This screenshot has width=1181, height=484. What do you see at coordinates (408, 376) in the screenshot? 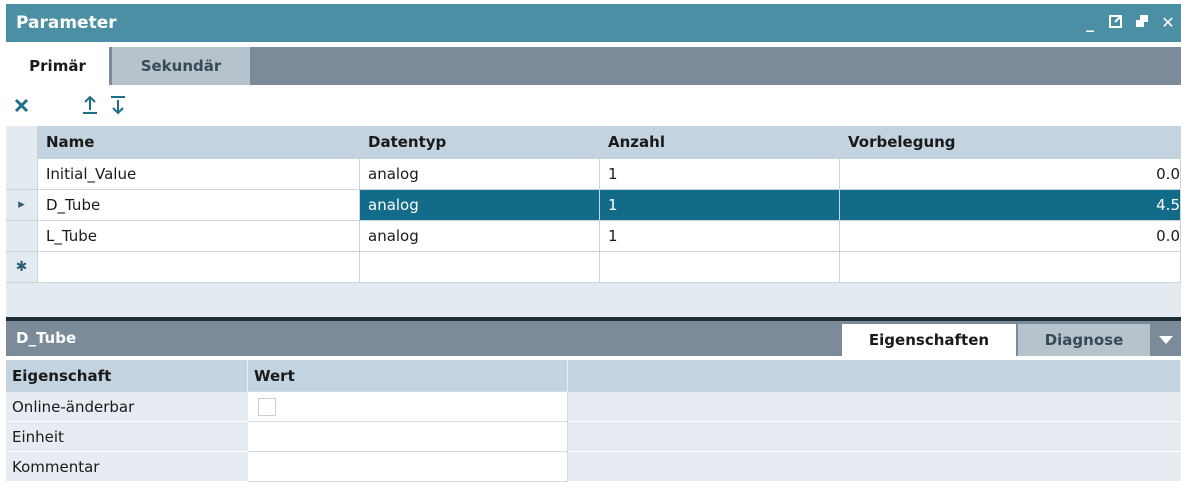
I see `column-header-wert: Wert` at bounding box center [408, 376].